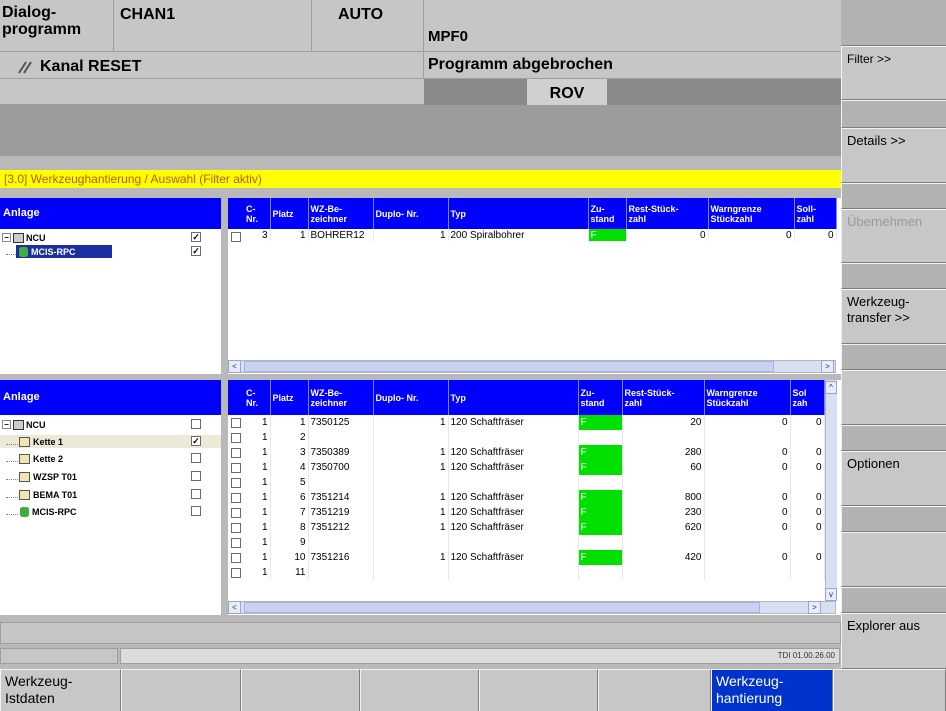 The height and width of the screenshot is (711, 946). What do you see at coordinates (110, 424) in the screenshot?
I see `lower-tree-row-ncu: − NCU` at bounding box center [110, 424].